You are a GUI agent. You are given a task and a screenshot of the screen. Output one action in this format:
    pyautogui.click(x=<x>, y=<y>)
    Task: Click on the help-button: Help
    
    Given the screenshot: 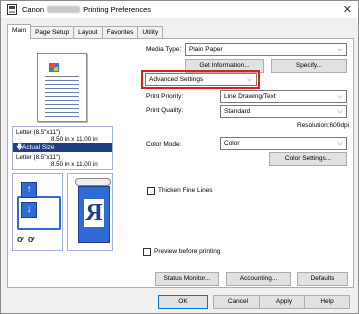 What is the action you would take?
    pyautogui.click(x=327, y=302)
    